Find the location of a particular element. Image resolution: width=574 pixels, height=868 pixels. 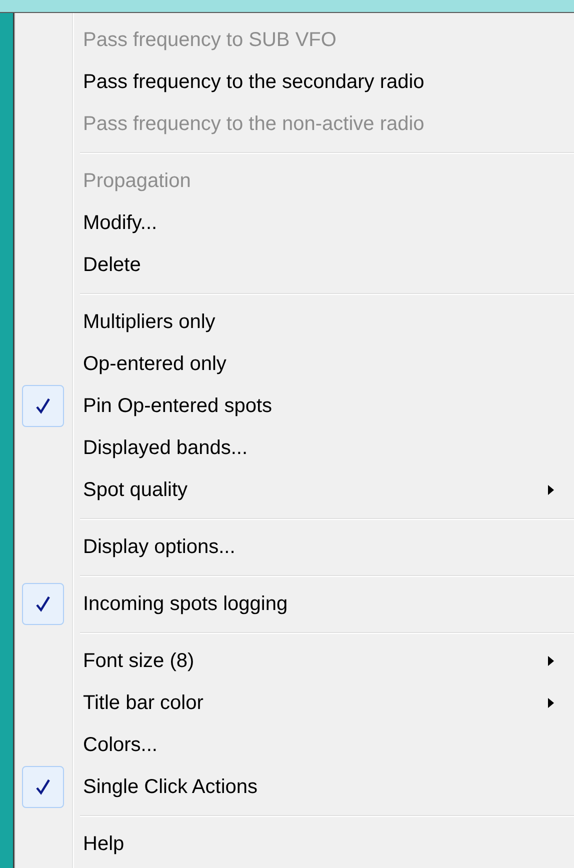

menu-item: Spot quality is located at coordinates (296, 490).